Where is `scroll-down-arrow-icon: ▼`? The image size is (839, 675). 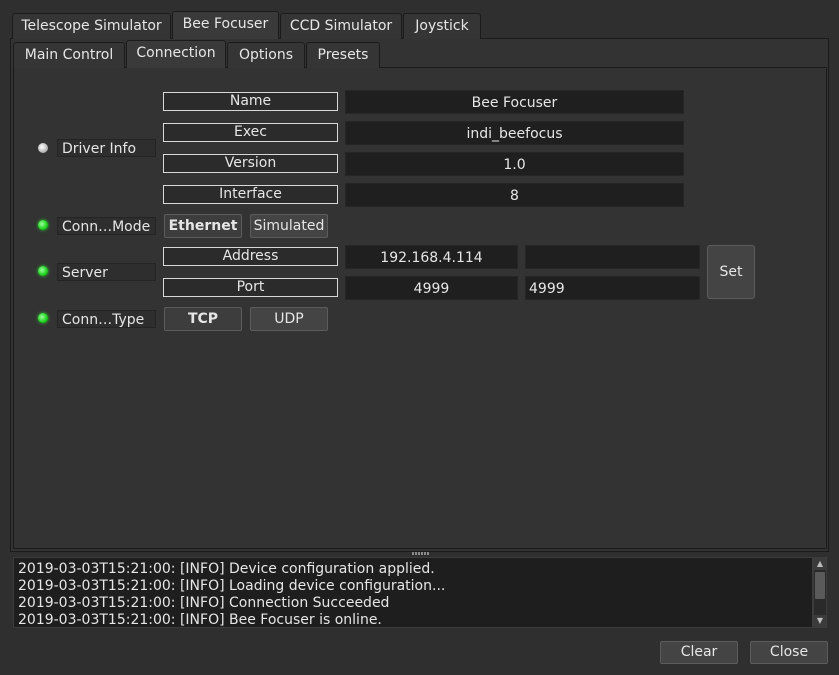
scroll-down-arrow-icon: ▼ is located at coordinates (820, 621).